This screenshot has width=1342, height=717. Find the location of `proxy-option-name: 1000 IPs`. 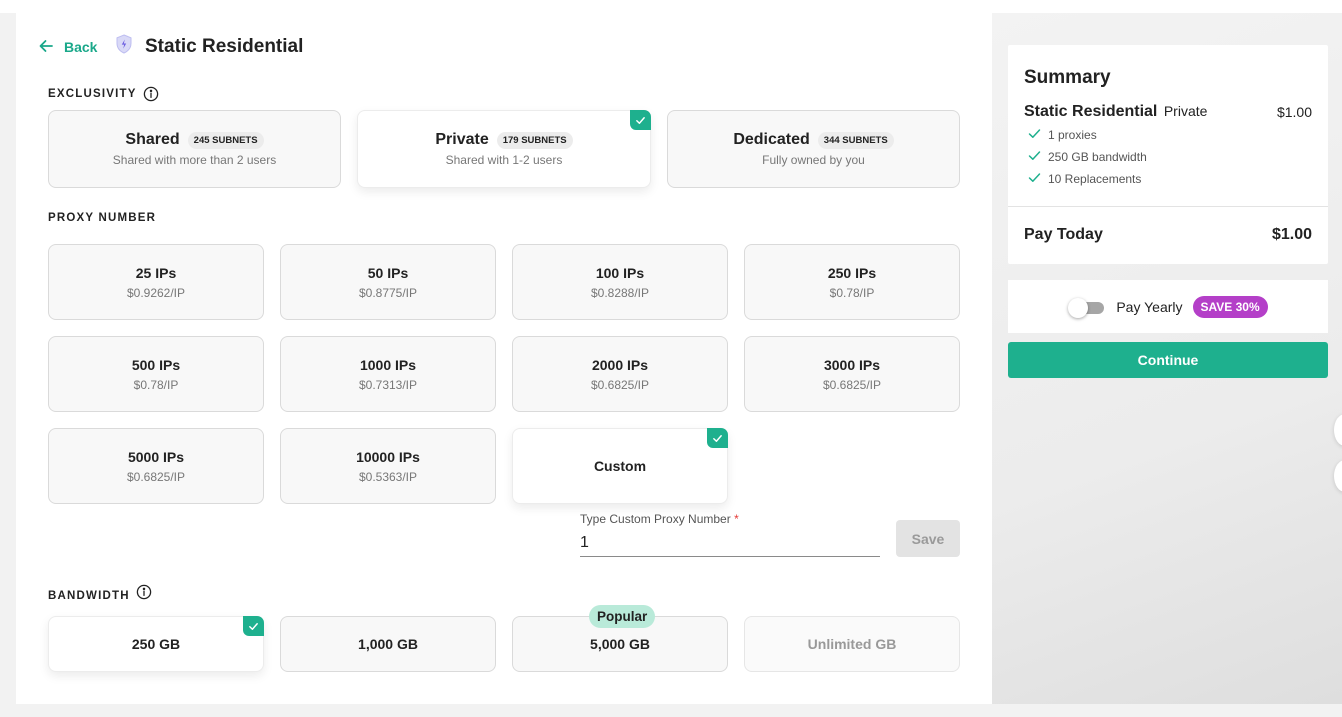

proxy-option-name: 1000 IPs is located at coordinates (388, 364).